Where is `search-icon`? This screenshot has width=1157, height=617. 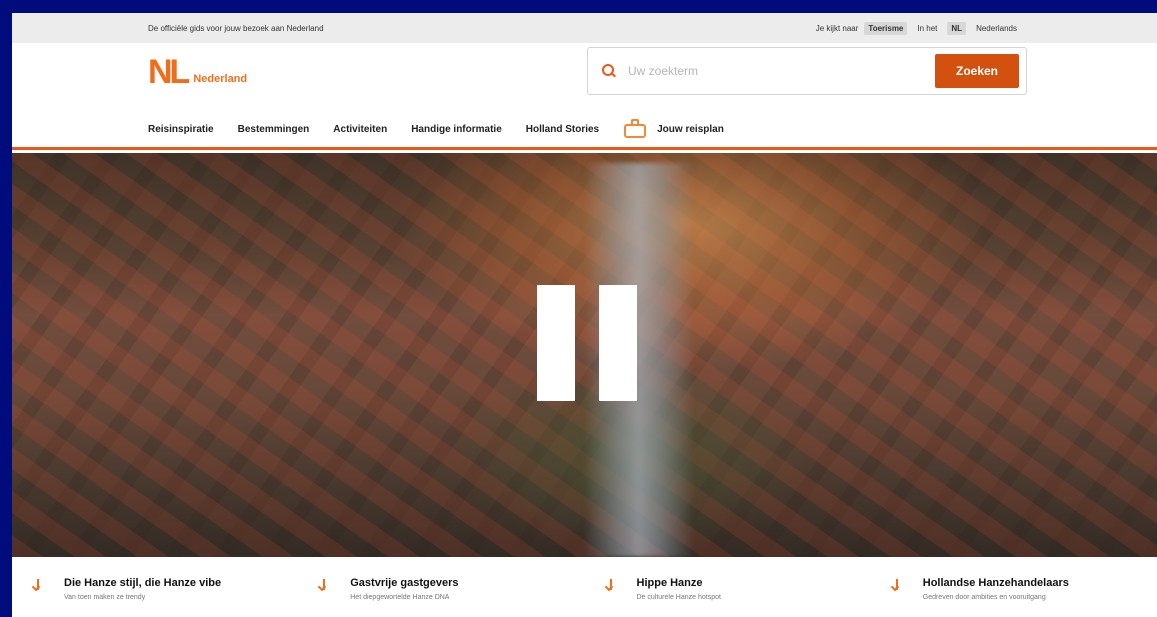
search-icon is located at coordinates (609, 71).